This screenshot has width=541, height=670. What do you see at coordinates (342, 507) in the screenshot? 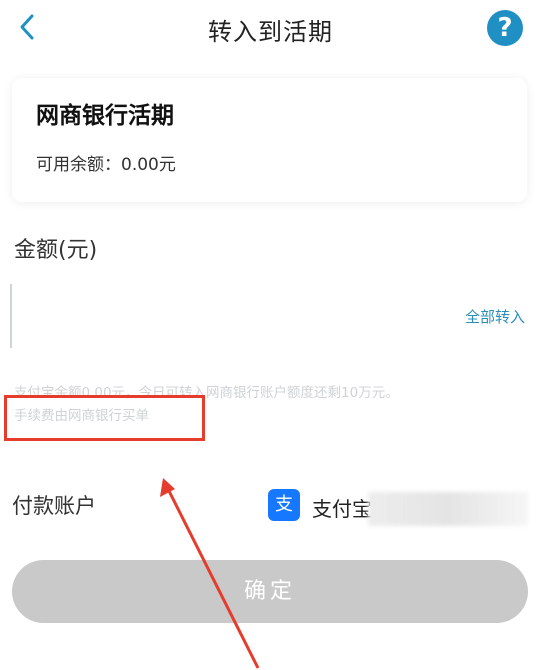
I see `payment-method-name: 支付宝` at bounding box center [342, 507].